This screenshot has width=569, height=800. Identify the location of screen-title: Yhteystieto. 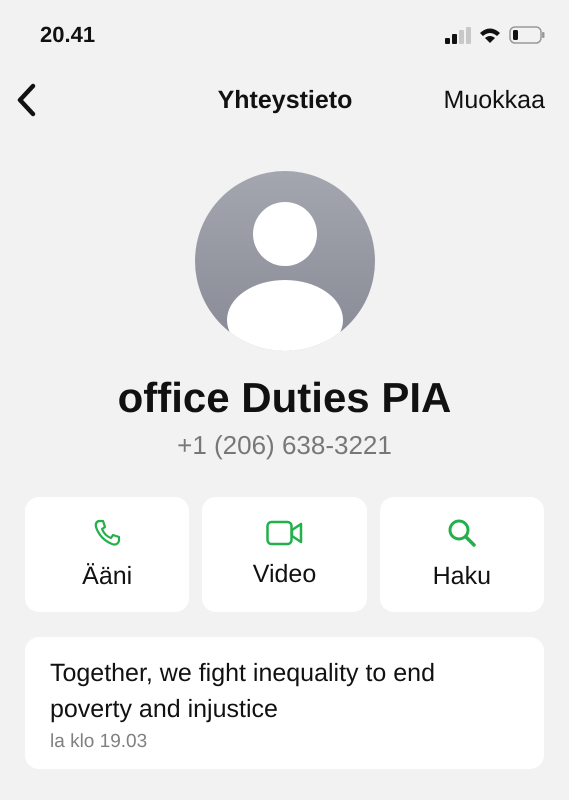
(285, 100).